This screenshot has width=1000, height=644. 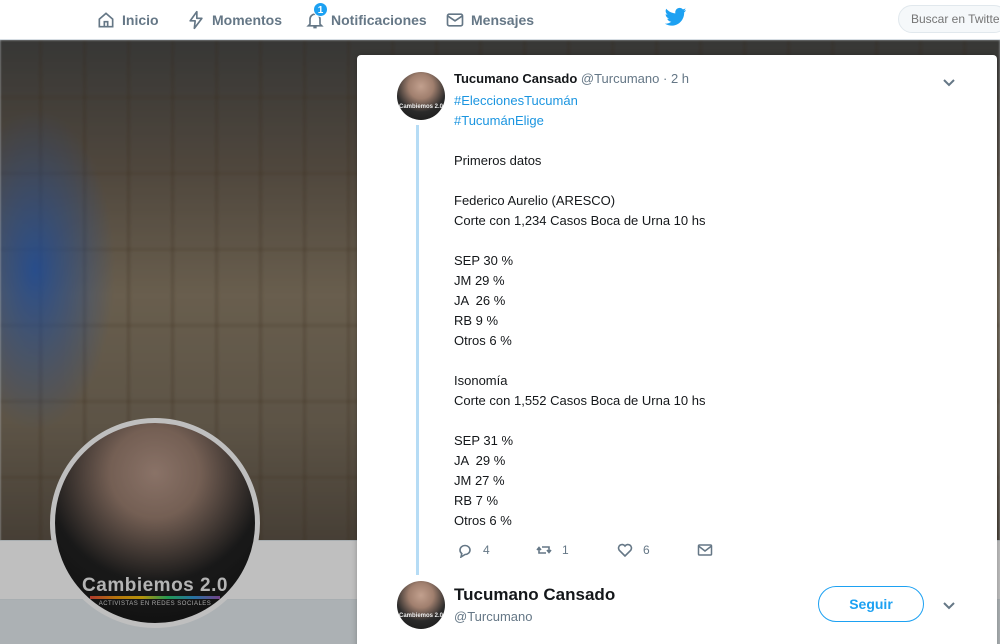 What do you see at coordinates (498, 160) in the screenshot?
I see `tweet-line: Primeros datos` at bounding box center [498, 160].